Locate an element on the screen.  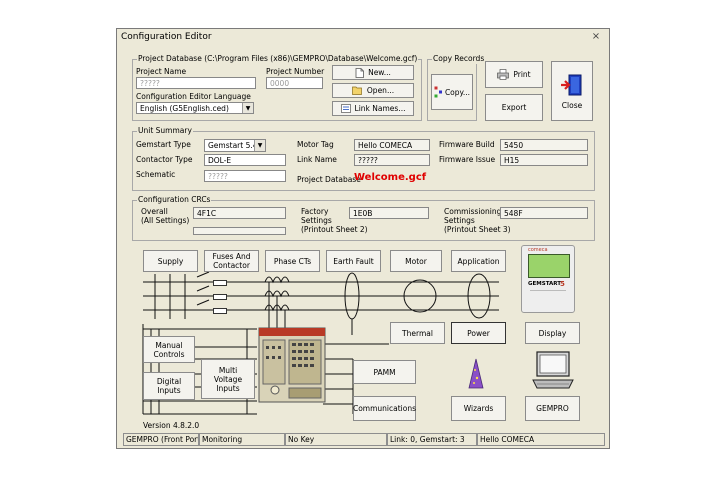
pamm-button: PAMM is located at coordinates (384, 372).